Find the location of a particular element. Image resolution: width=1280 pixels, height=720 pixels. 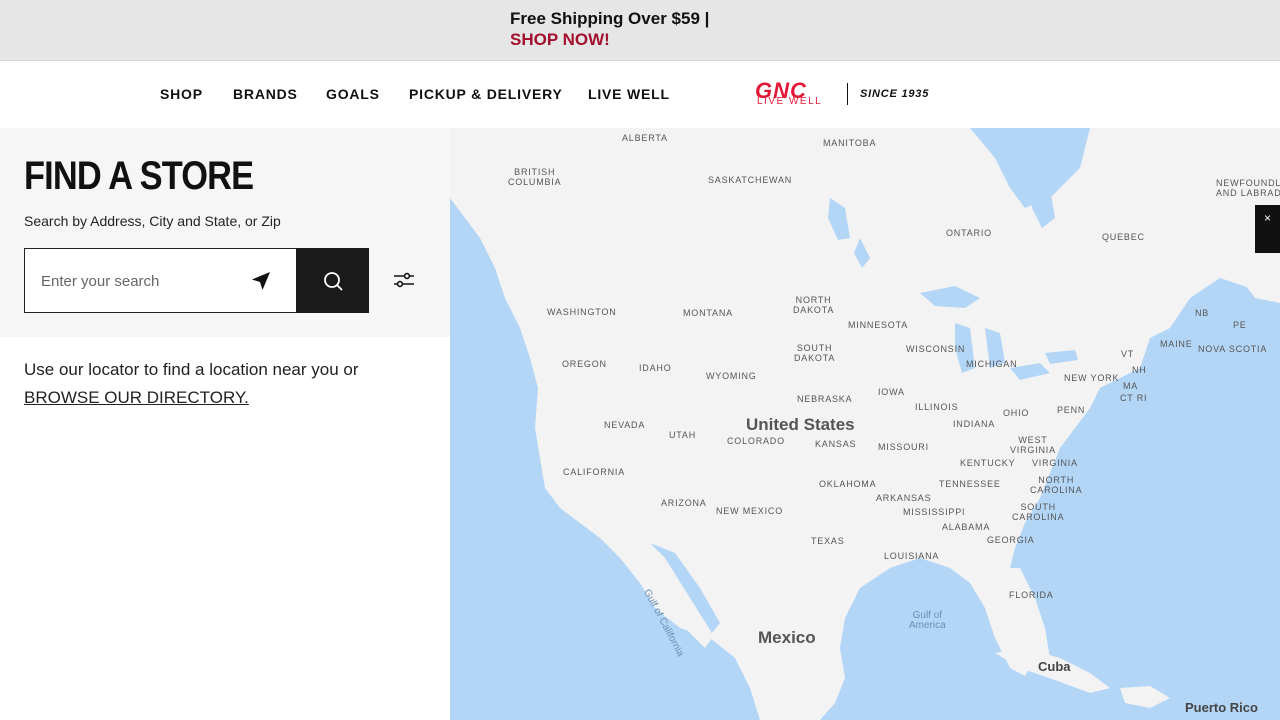

map-label-utah: UTAH is located at coordinates (683, 435).